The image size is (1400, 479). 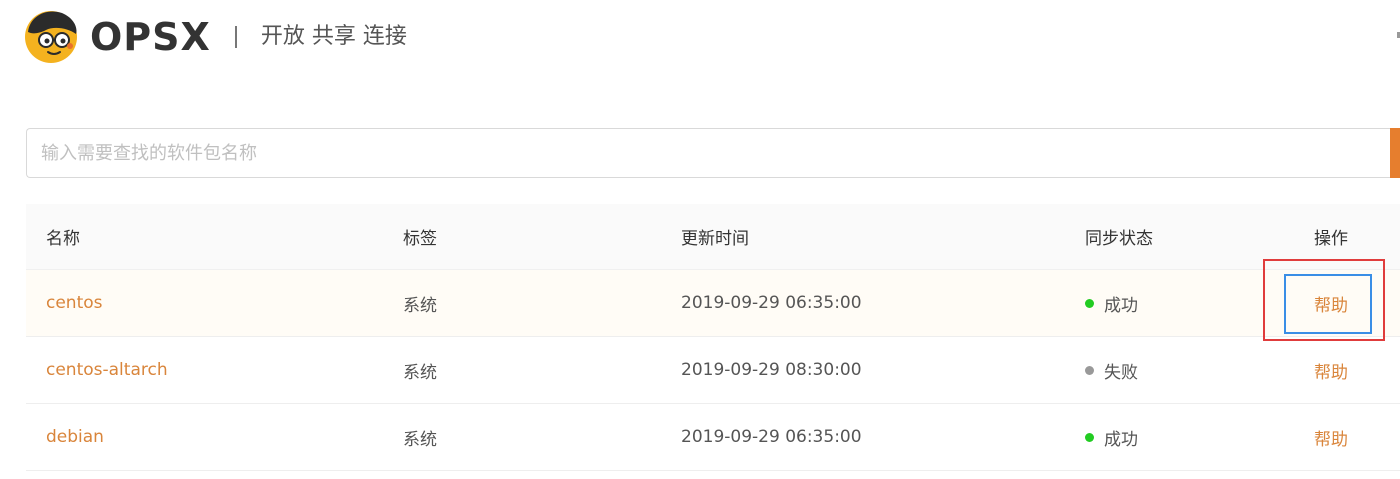 What do you see at coordinates (74, 303) in the screenshot?
I see `mirror-name-link: centos` at bounding box center [74, 303].